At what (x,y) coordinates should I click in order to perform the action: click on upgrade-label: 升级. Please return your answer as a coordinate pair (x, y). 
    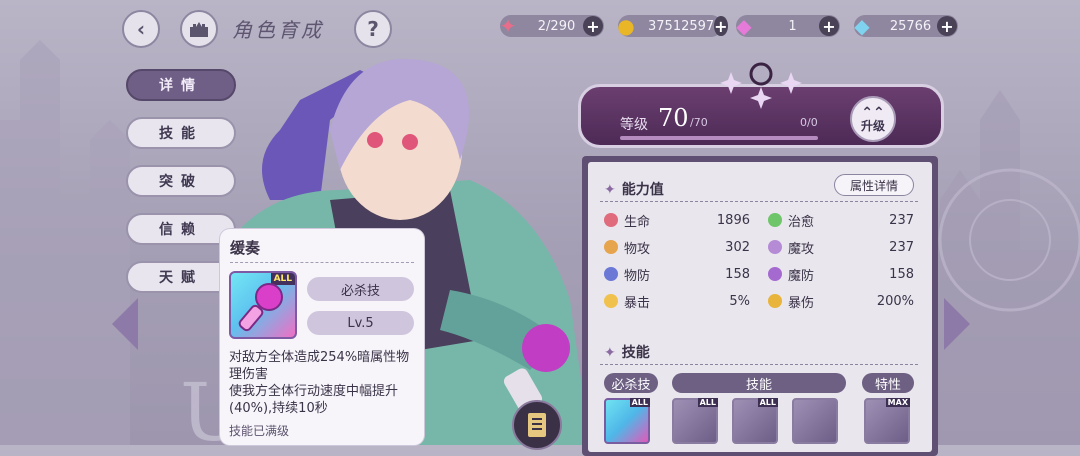
    Looking at the image, I should click on (872, 126).